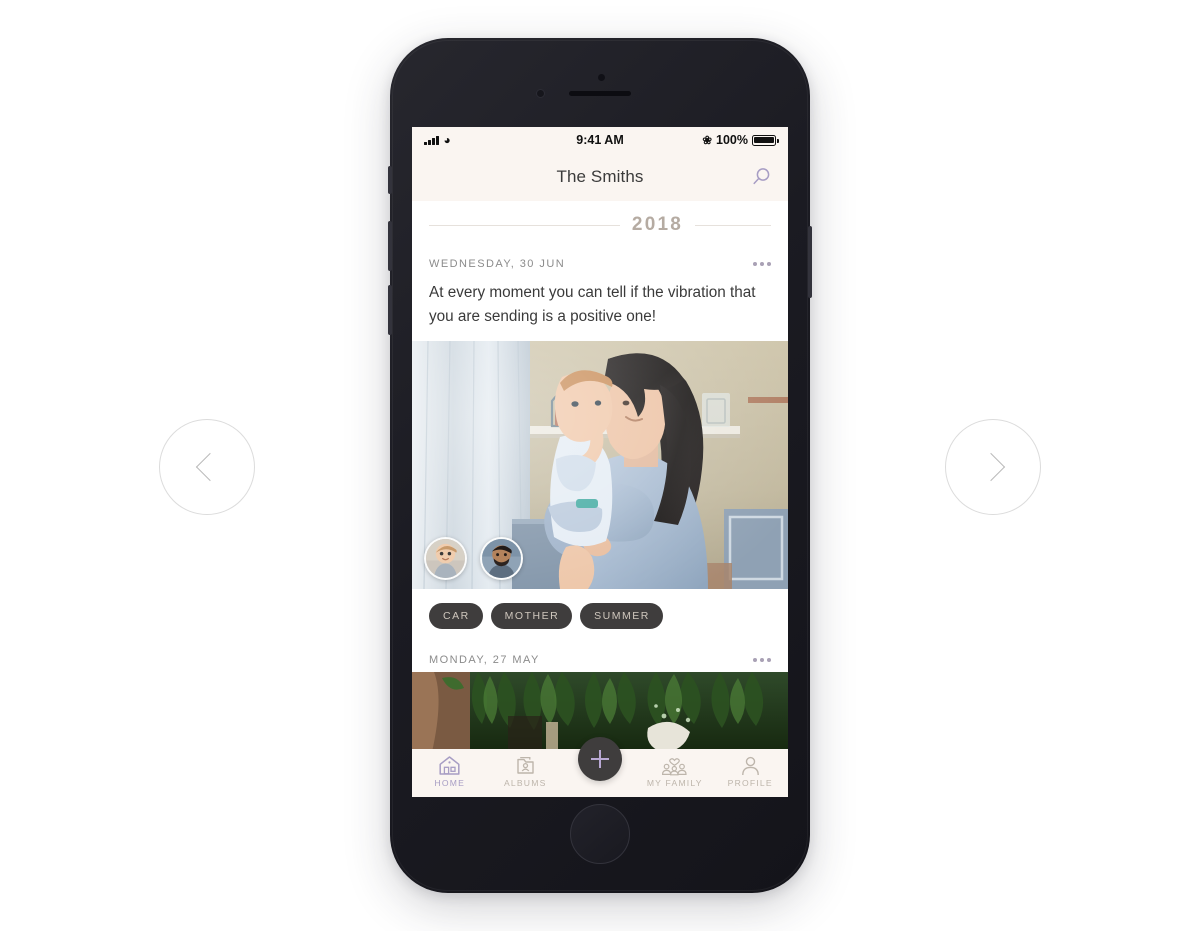 Image resolution: width=1196 pixels, height=931 pixels. Describe the element at coordinates (732, 140) in the screenshot. I see `battery-percent: 100%` at that location.